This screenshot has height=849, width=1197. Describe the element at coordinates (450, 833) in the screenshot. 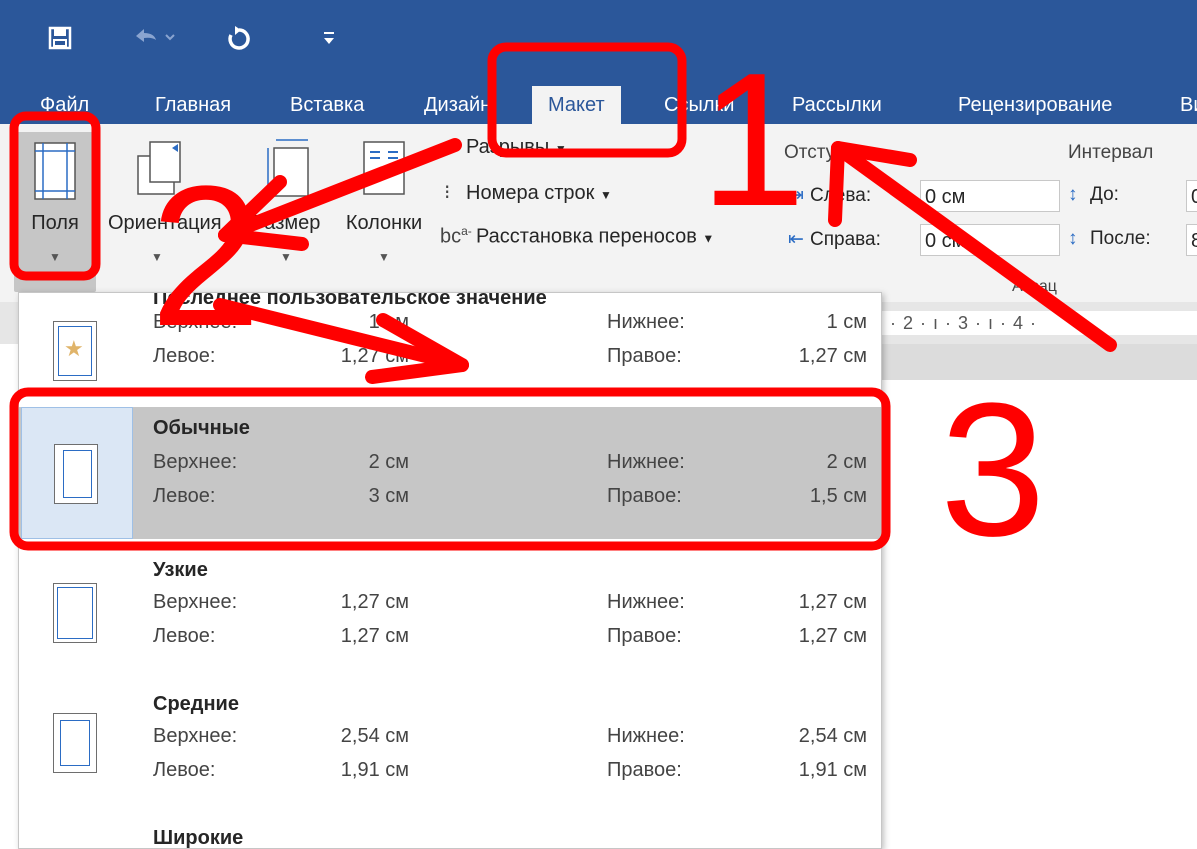

I see `margin-option-wide: Широкие` at that location.